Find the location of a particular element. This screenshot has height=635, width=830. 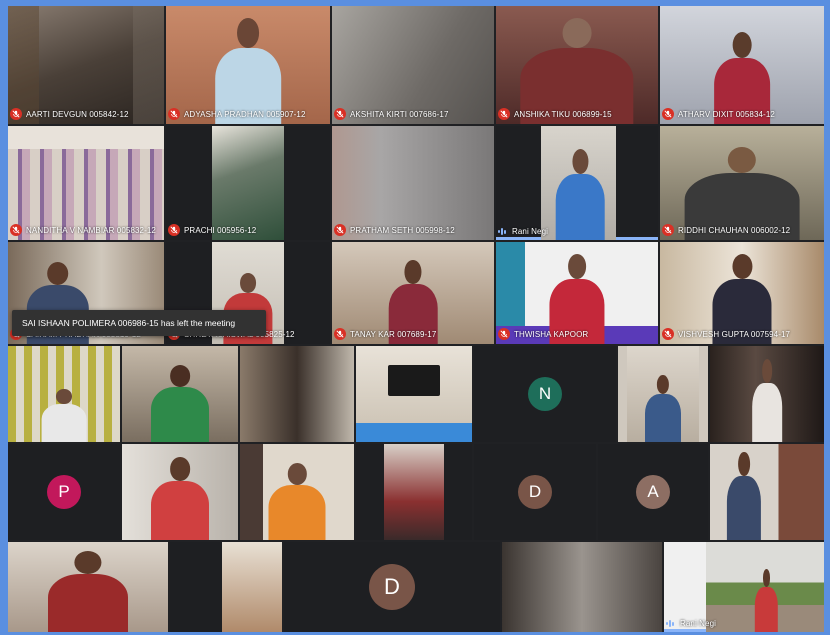

video-tile-akshita: AKSHITA KIRTI 007686-17 is located at coordinates (413, 65).